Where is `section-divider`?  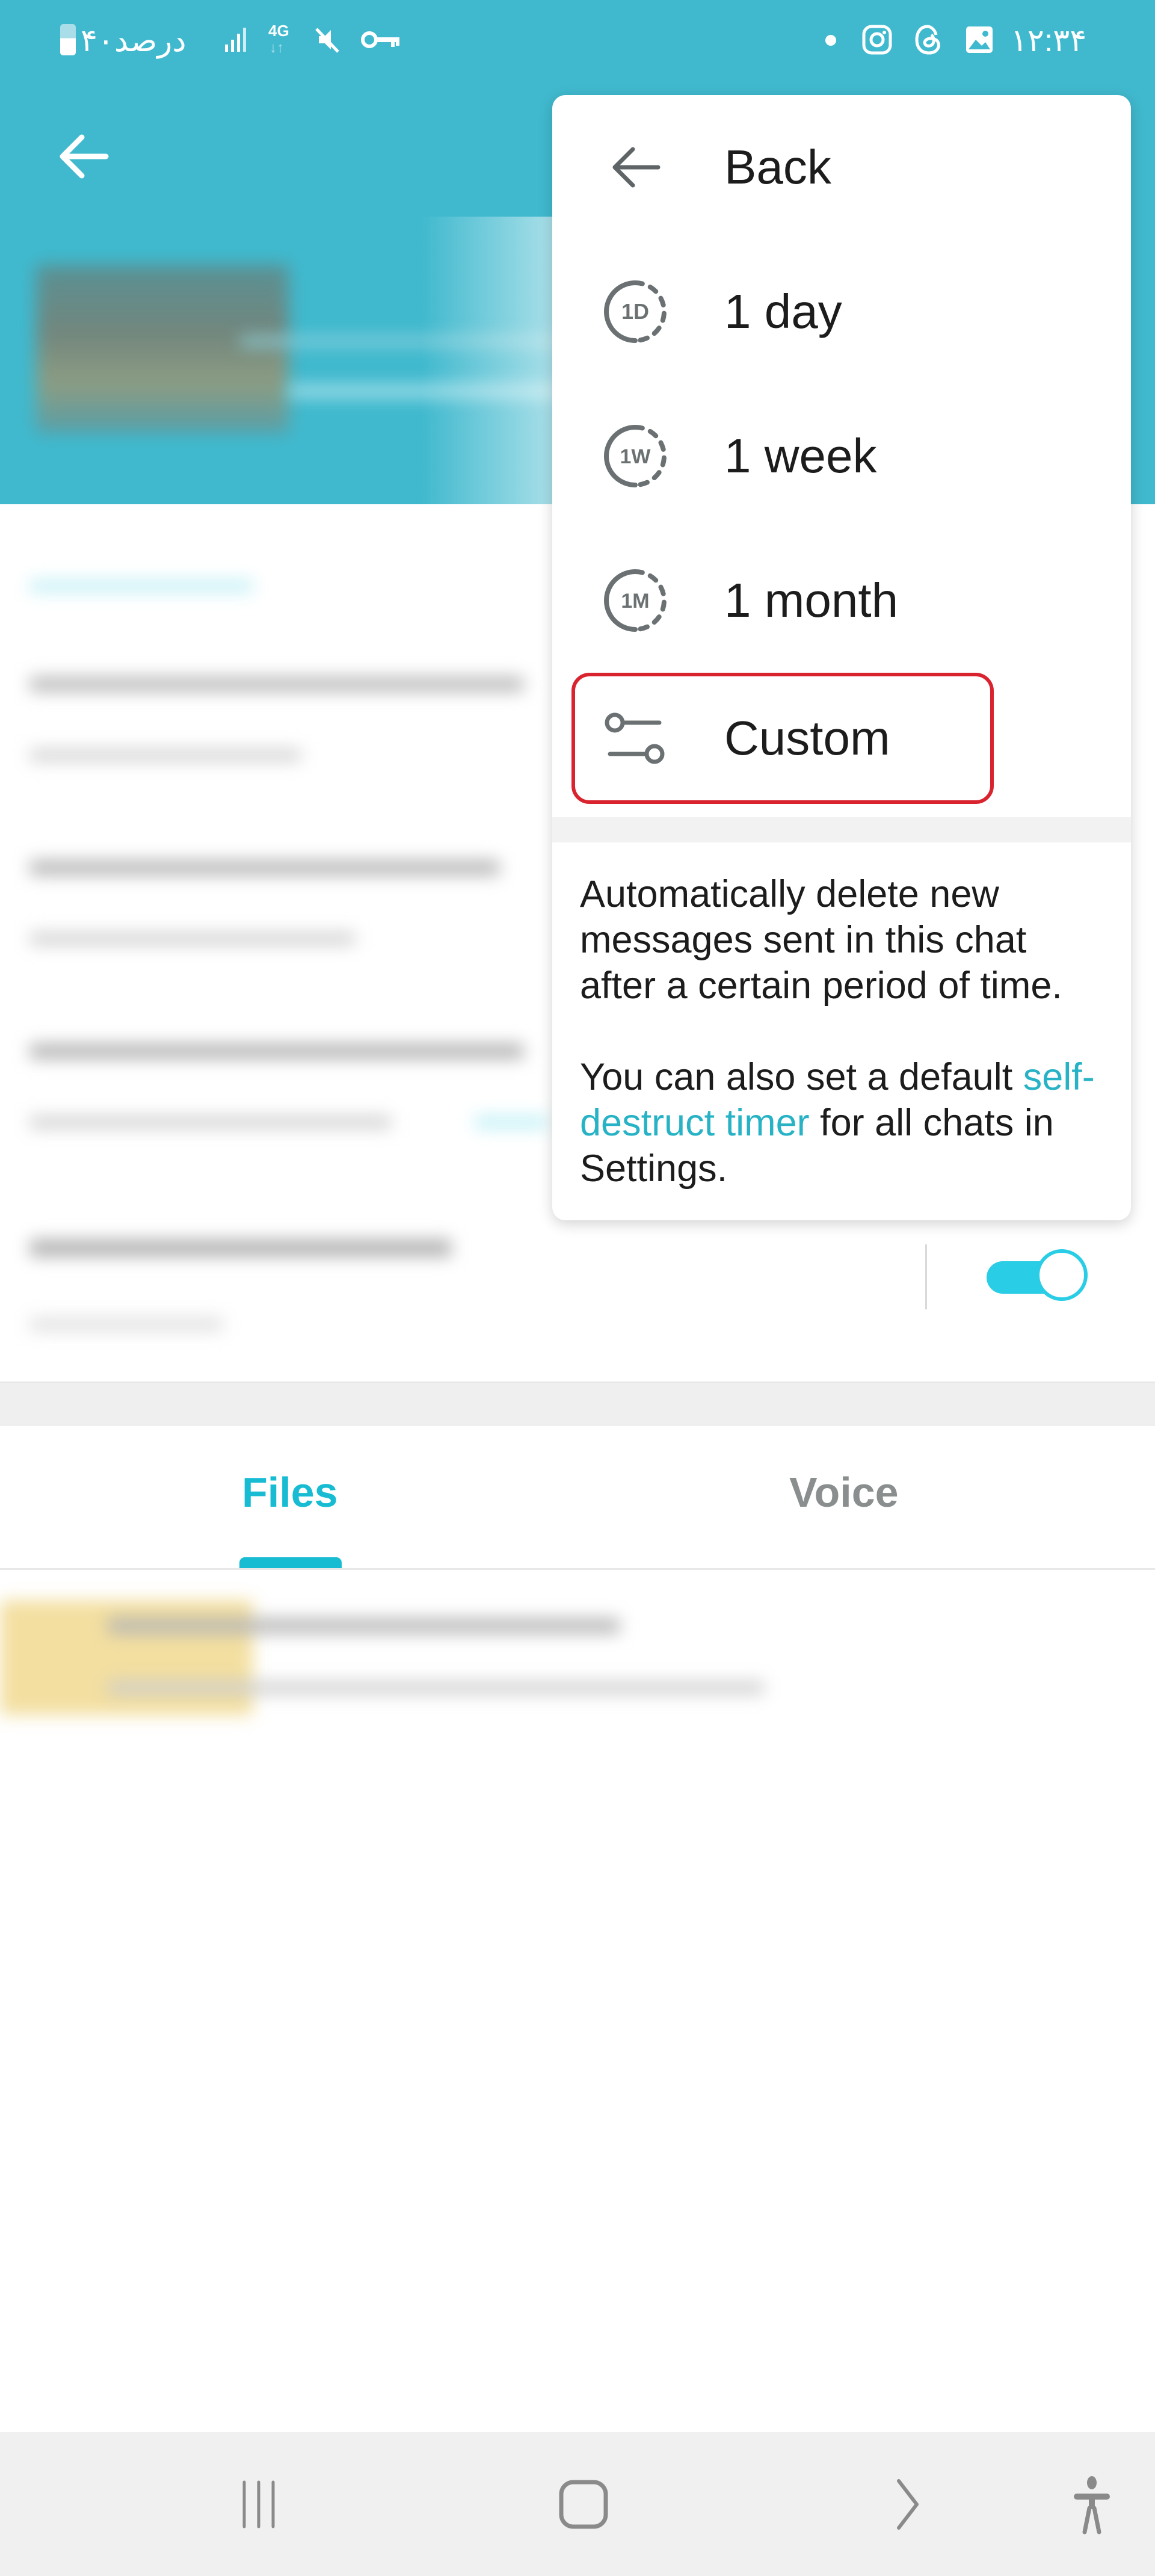 section-divider is located at coordinates (578, 1404).